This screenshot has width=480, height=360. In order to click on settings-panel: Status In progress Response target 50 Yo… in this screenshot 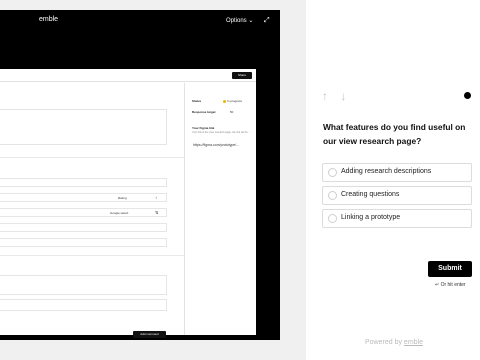, I will do `click(220, 209)`.